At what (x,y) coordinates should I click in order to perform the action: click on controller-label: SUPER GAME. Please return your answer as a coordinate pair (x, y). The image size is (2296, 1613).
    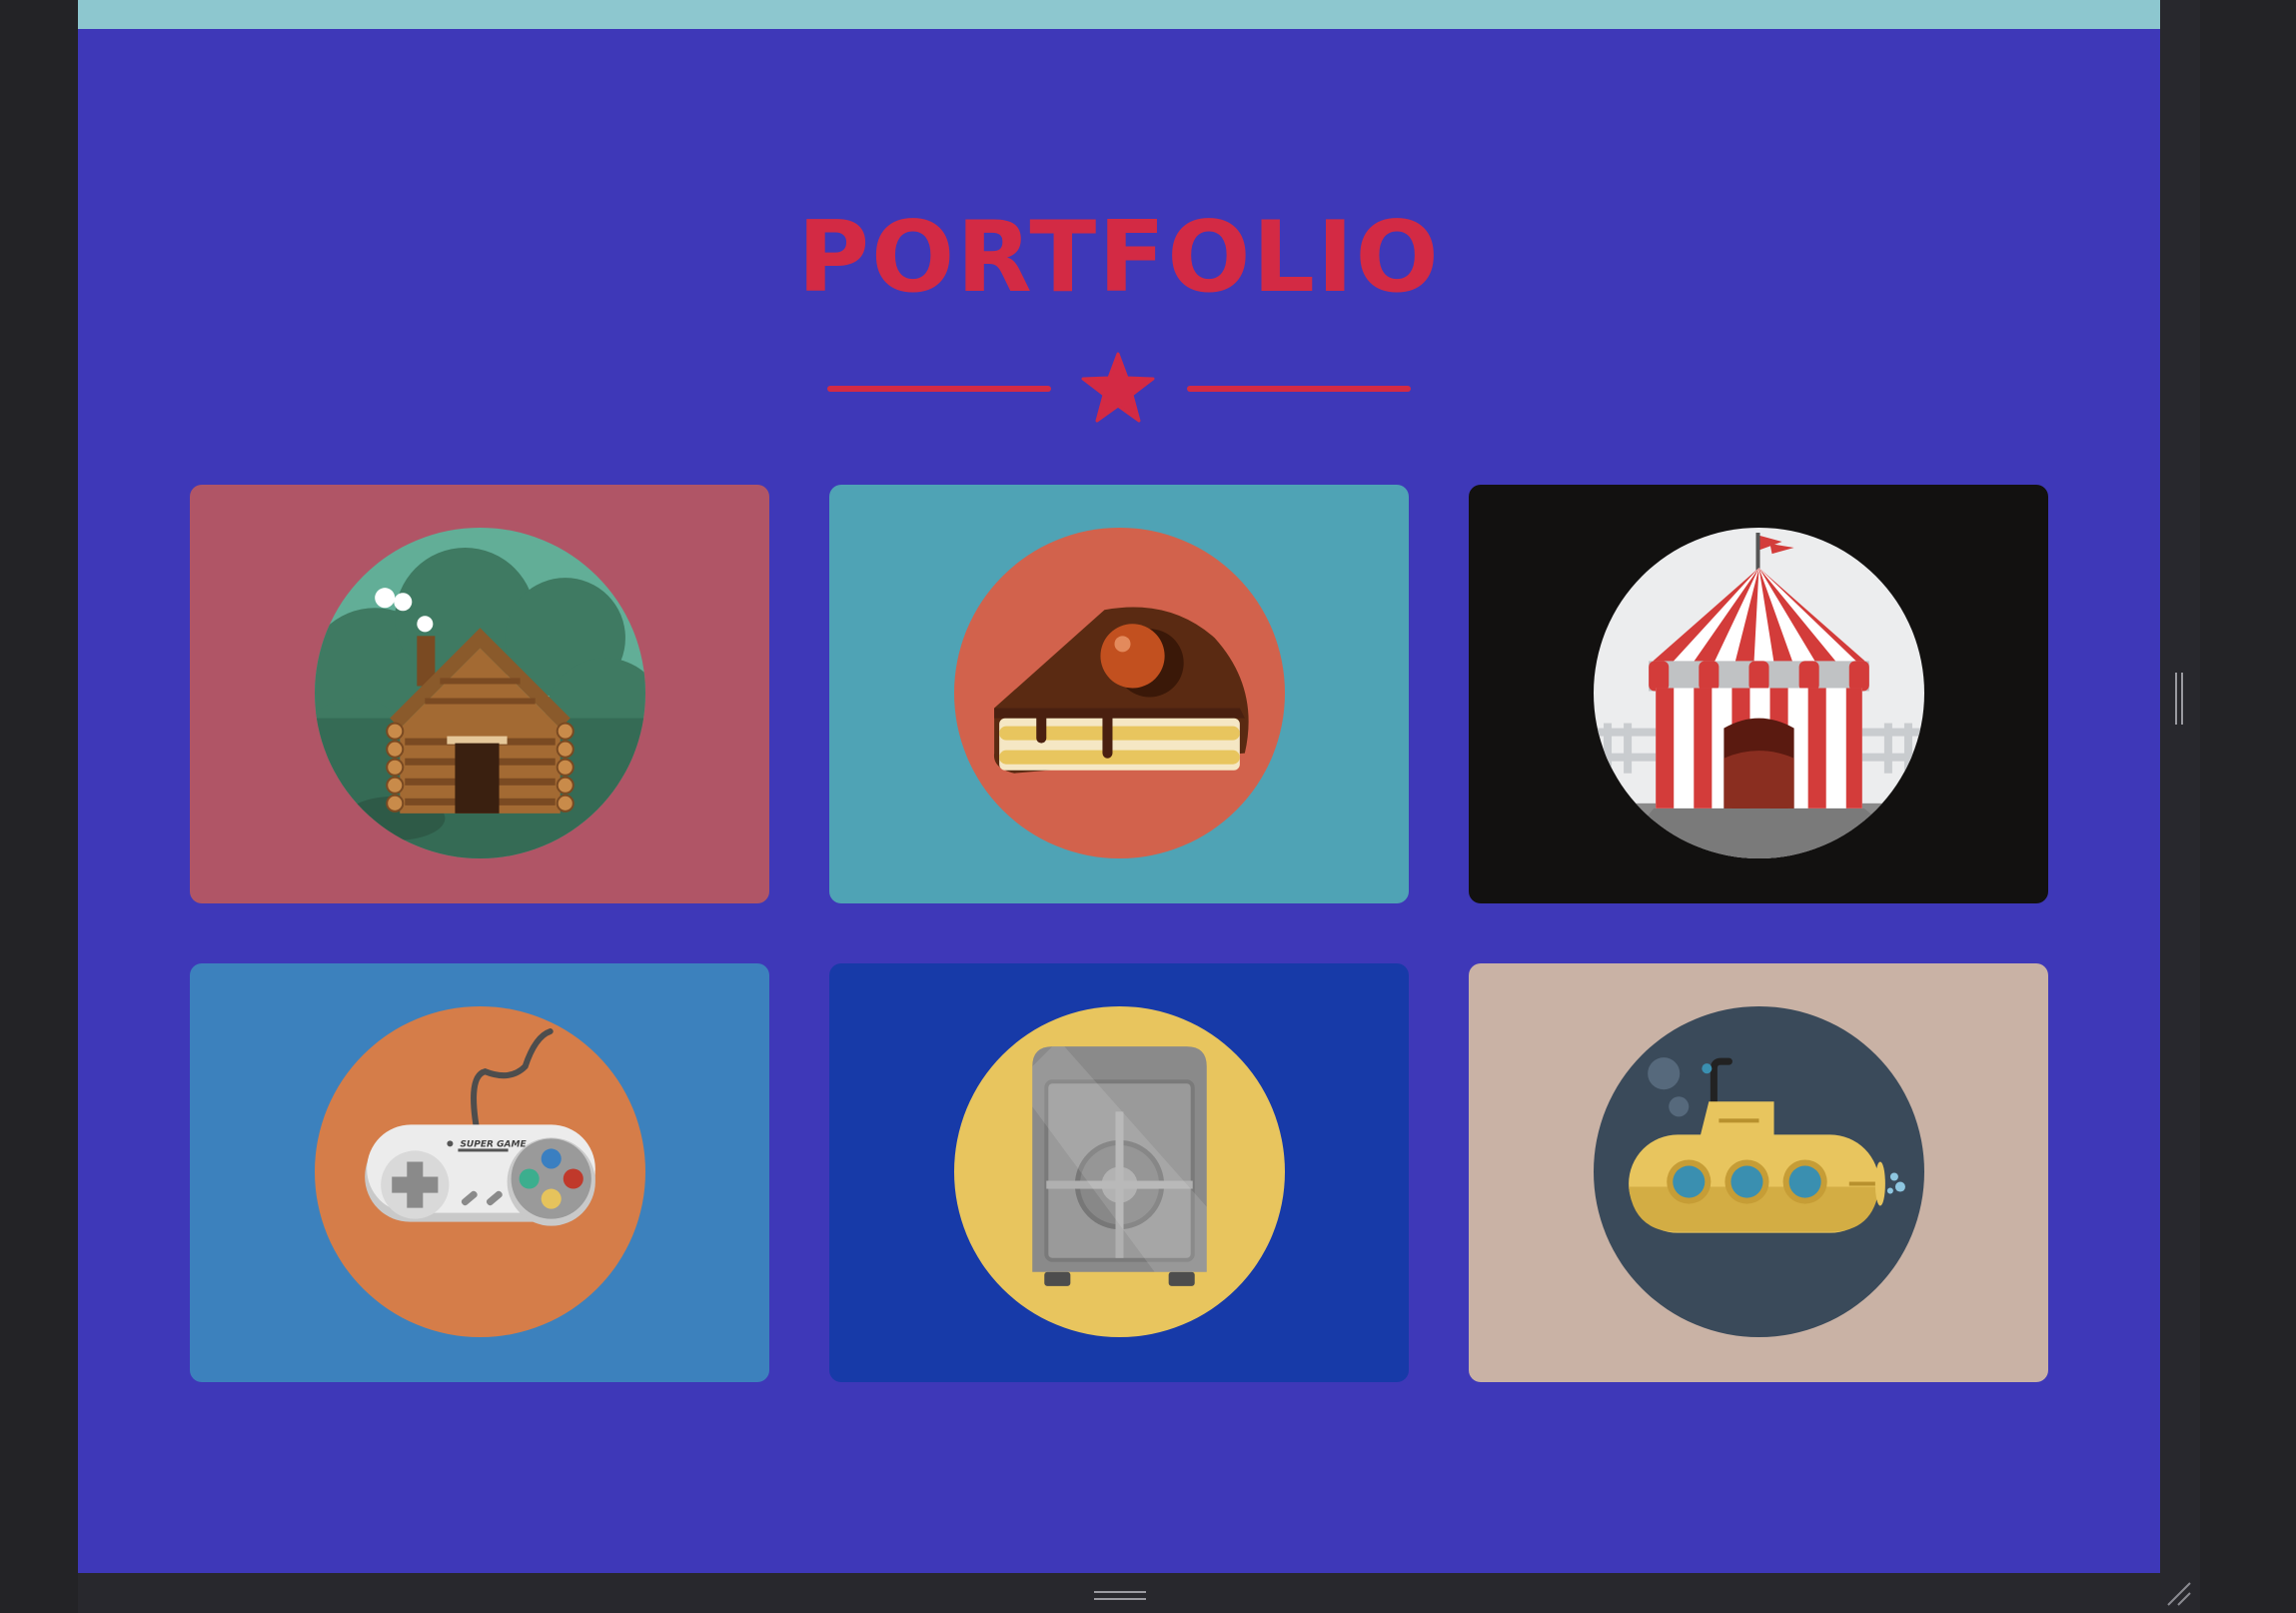
    Looking at the image, I should click on (493, 1144).